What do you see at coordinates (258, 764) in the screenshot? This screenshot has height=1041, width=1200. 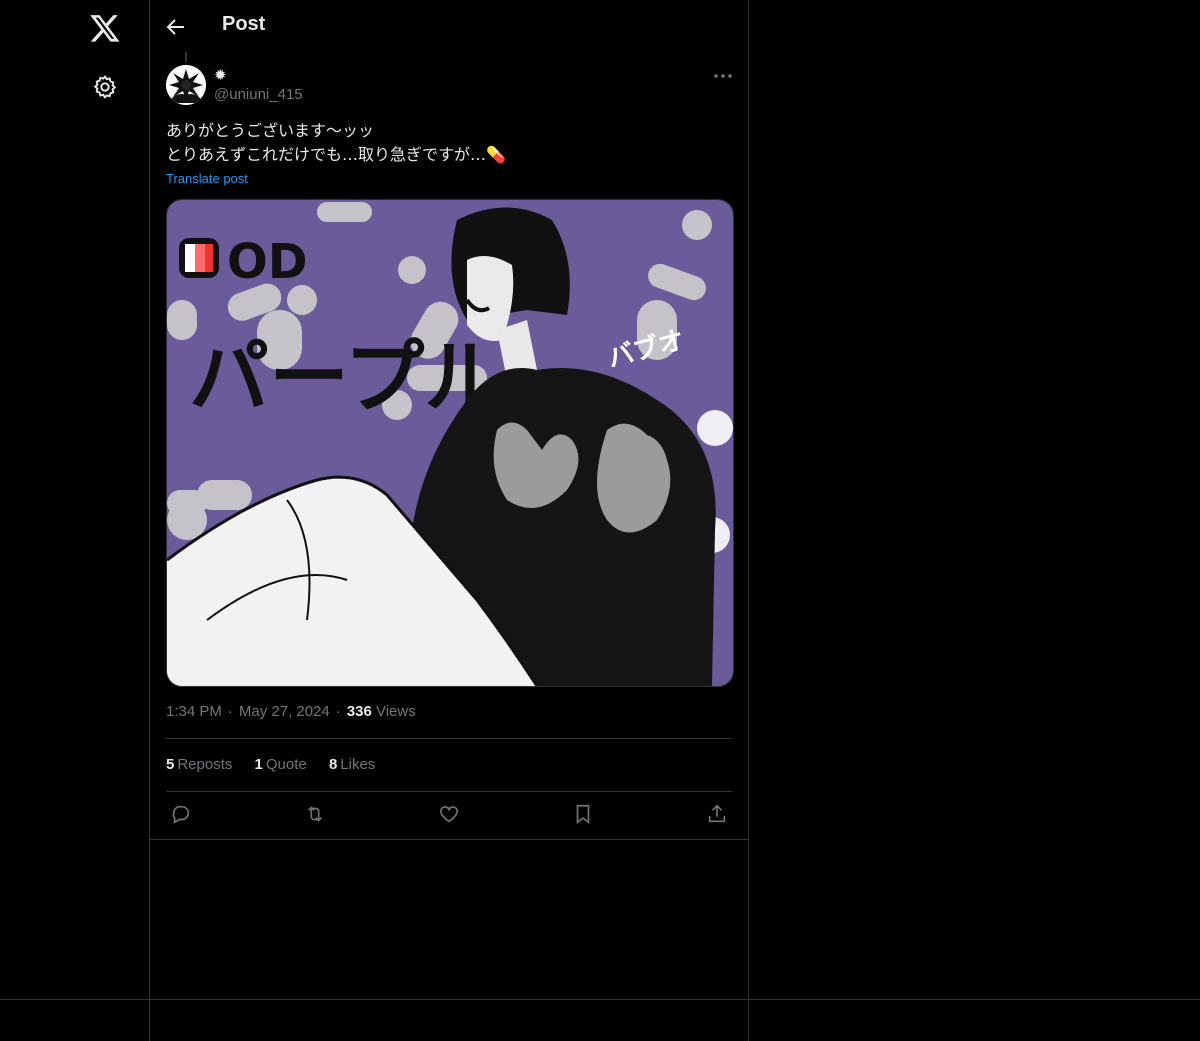 I see `quotes-count: 1` at bounding box center [258, 764].